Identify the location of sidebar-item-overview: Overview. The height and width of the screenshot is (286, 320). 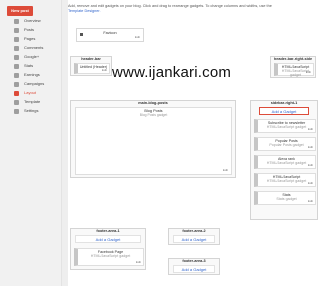
(31, 21).